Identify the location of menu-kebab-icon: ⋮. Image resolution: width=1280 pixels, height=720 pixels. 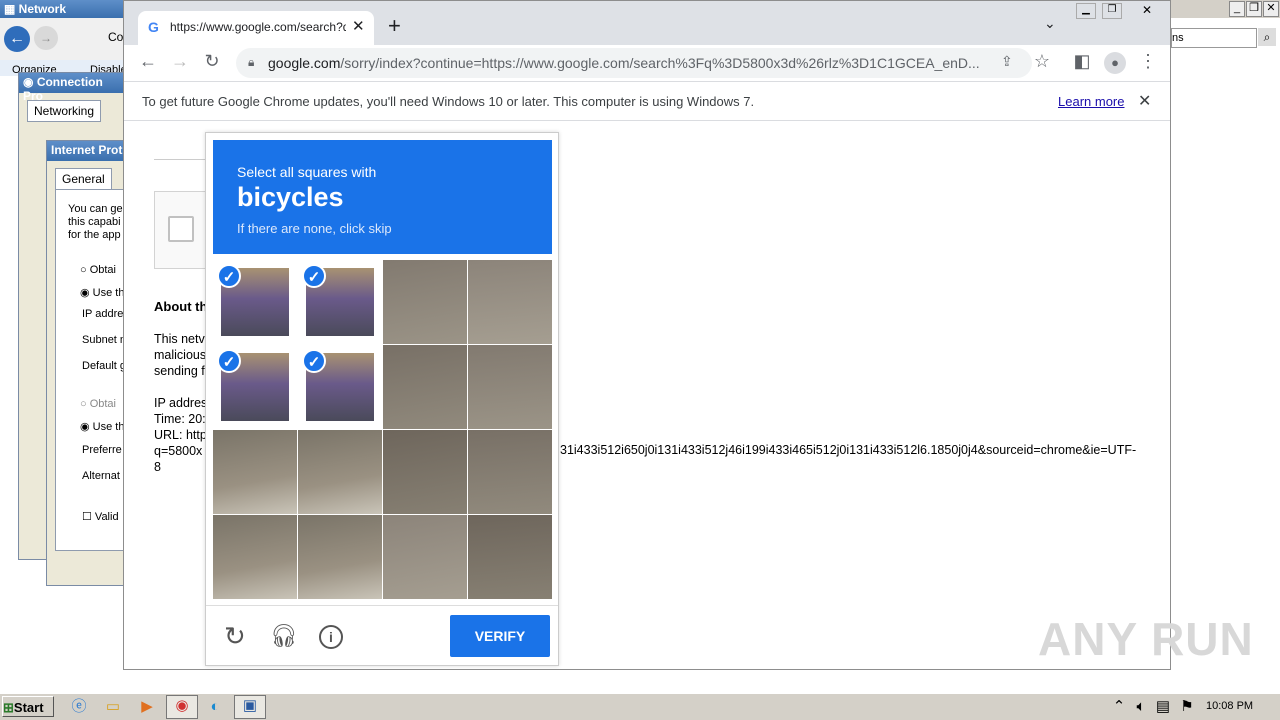
(1148, 61).